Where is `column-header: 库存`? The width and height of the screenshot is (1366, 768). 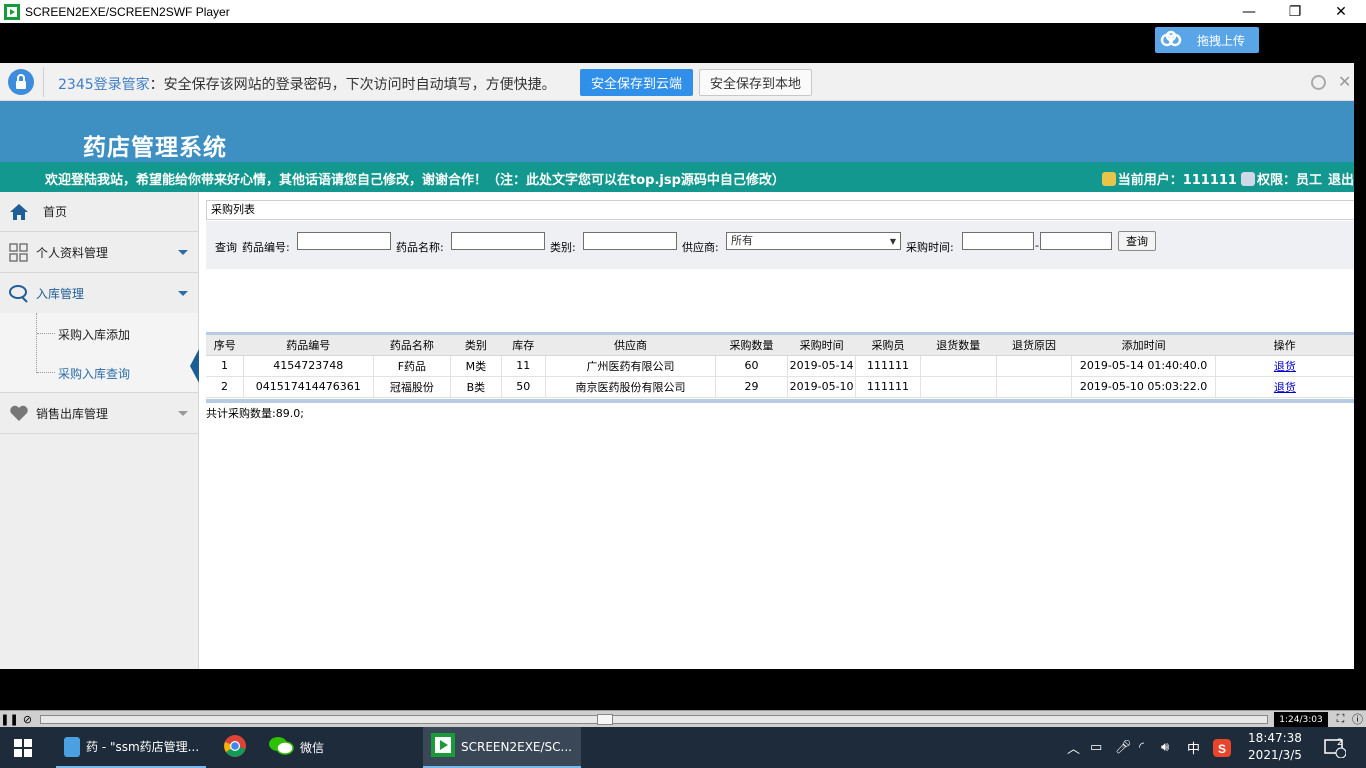 column-header: 库存 is located at coordinates (523, 345).